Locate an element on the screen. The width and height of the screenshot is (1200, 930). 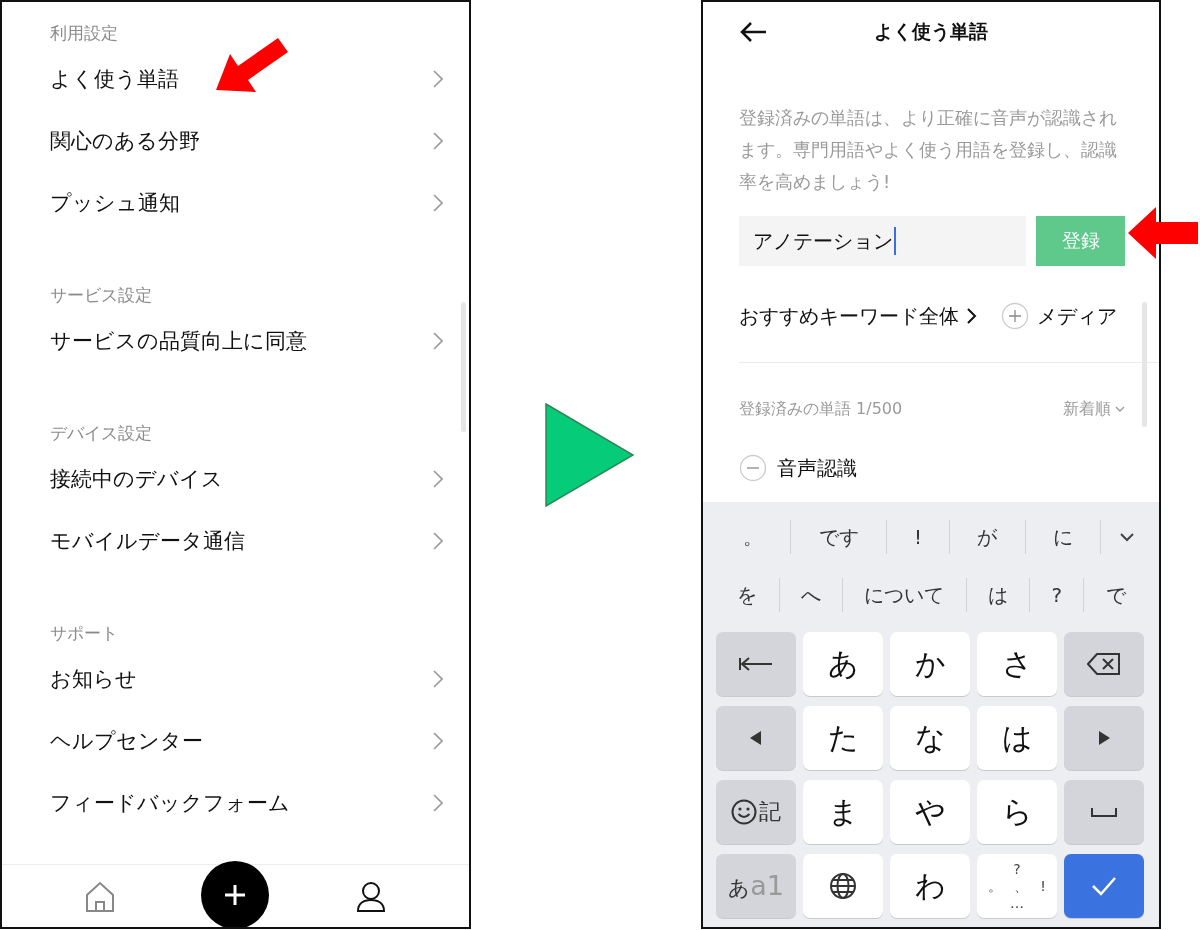
settings-item: 関心のある分野 is located at coordinates (246, 141).